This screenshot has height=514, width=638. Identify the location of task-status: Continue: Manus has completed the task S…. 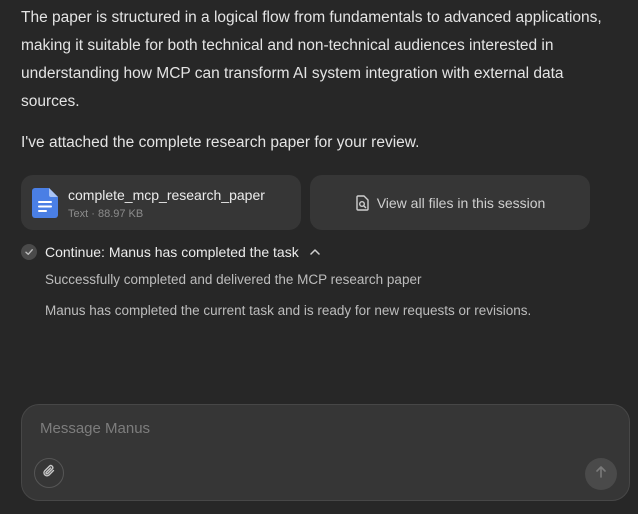
(321, 280).